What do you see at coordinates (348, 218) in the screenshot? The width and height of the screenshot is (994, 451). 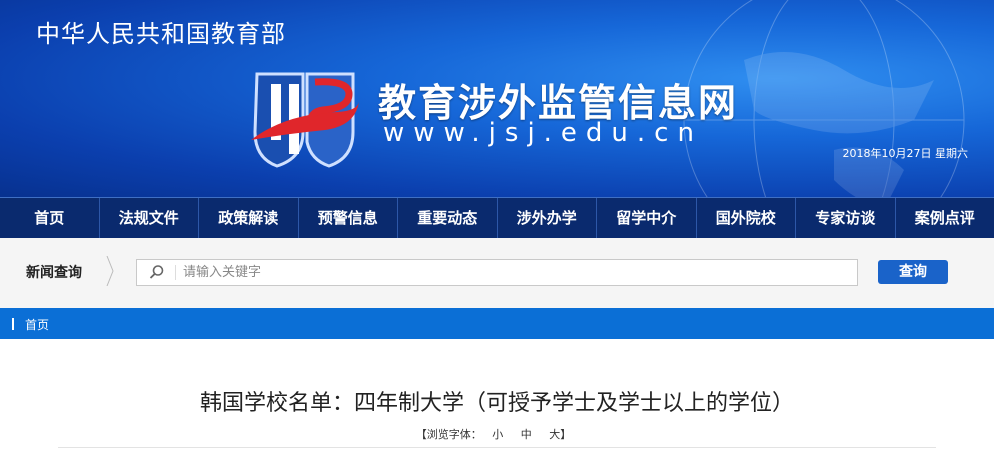 I see `nav-item-warnings: 预警信息` at bounding box center [348, 218].